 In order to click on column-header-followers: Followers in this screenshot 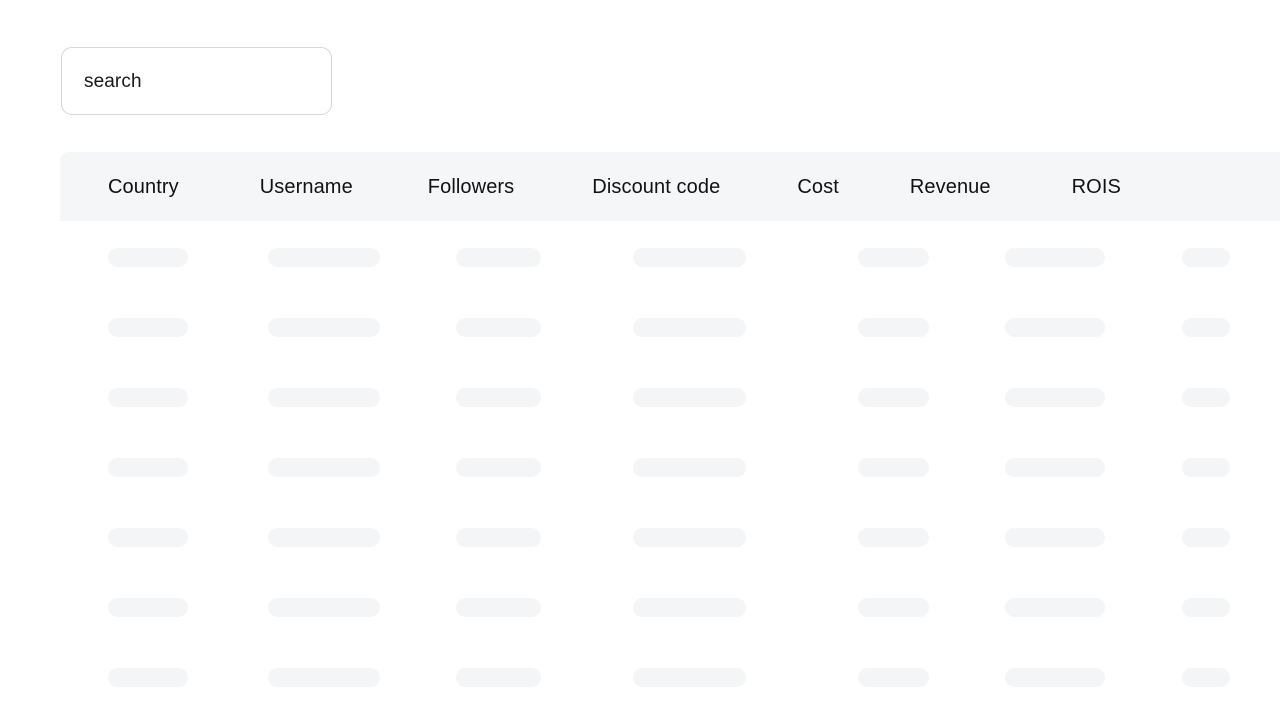, I will do `click(471, 187)`.